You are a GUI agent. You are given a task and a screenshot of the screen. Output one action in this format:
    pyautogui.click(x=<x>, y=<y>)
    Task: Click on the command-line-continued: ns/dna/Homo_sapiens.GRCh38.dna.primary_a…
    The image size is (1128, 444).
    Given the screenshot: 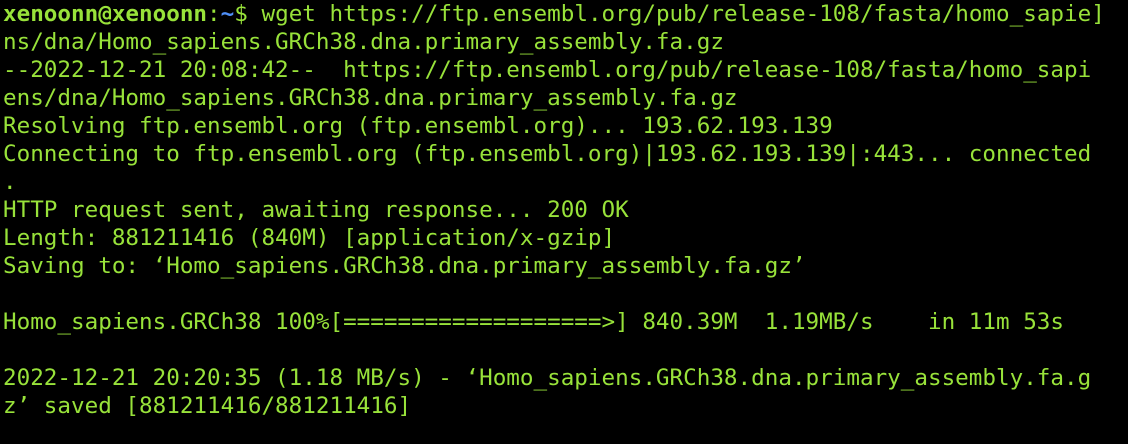 What is the action you would take?
    pyautogui.click(x=363, y=42)
    